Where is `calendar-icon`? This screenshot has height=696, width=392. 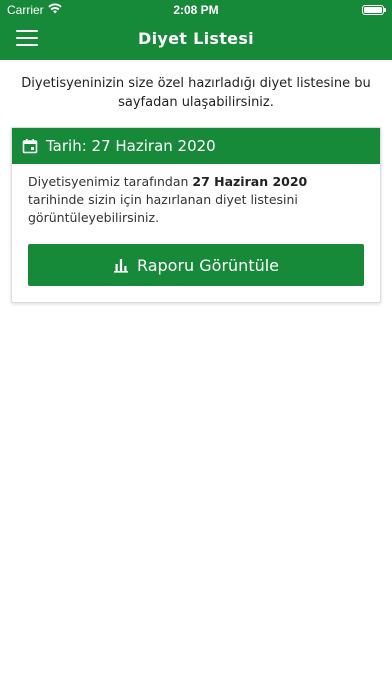 calendar-icon is located at coordinates (30, 146).